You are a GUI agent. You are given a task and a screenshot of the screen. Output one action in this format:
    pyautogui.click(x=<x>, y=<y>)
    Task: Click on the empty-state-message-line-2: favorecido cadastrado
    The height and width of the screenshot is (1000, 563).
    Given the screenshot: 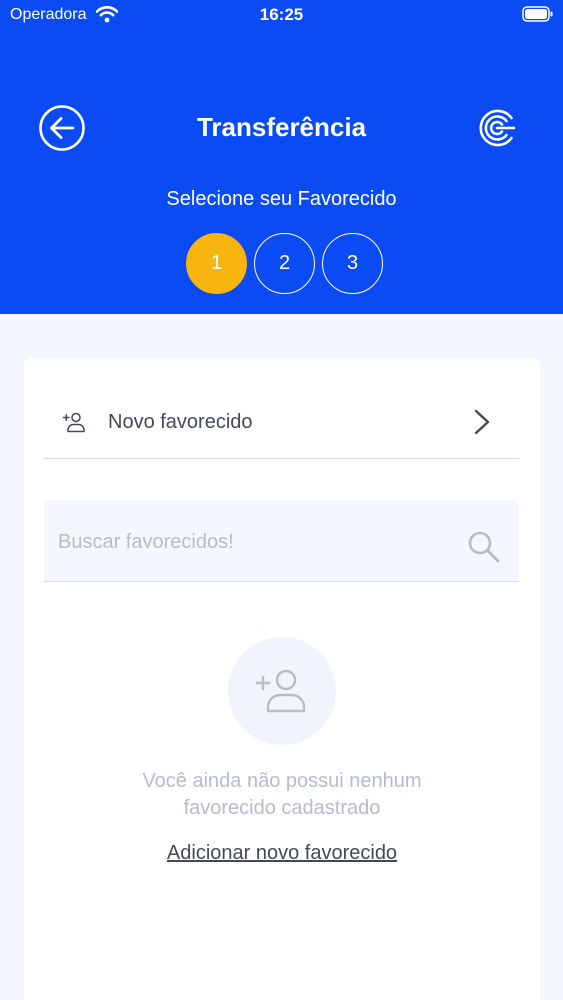 What is the action you would take?
    pyautogui.click(x=282, y=808)
    